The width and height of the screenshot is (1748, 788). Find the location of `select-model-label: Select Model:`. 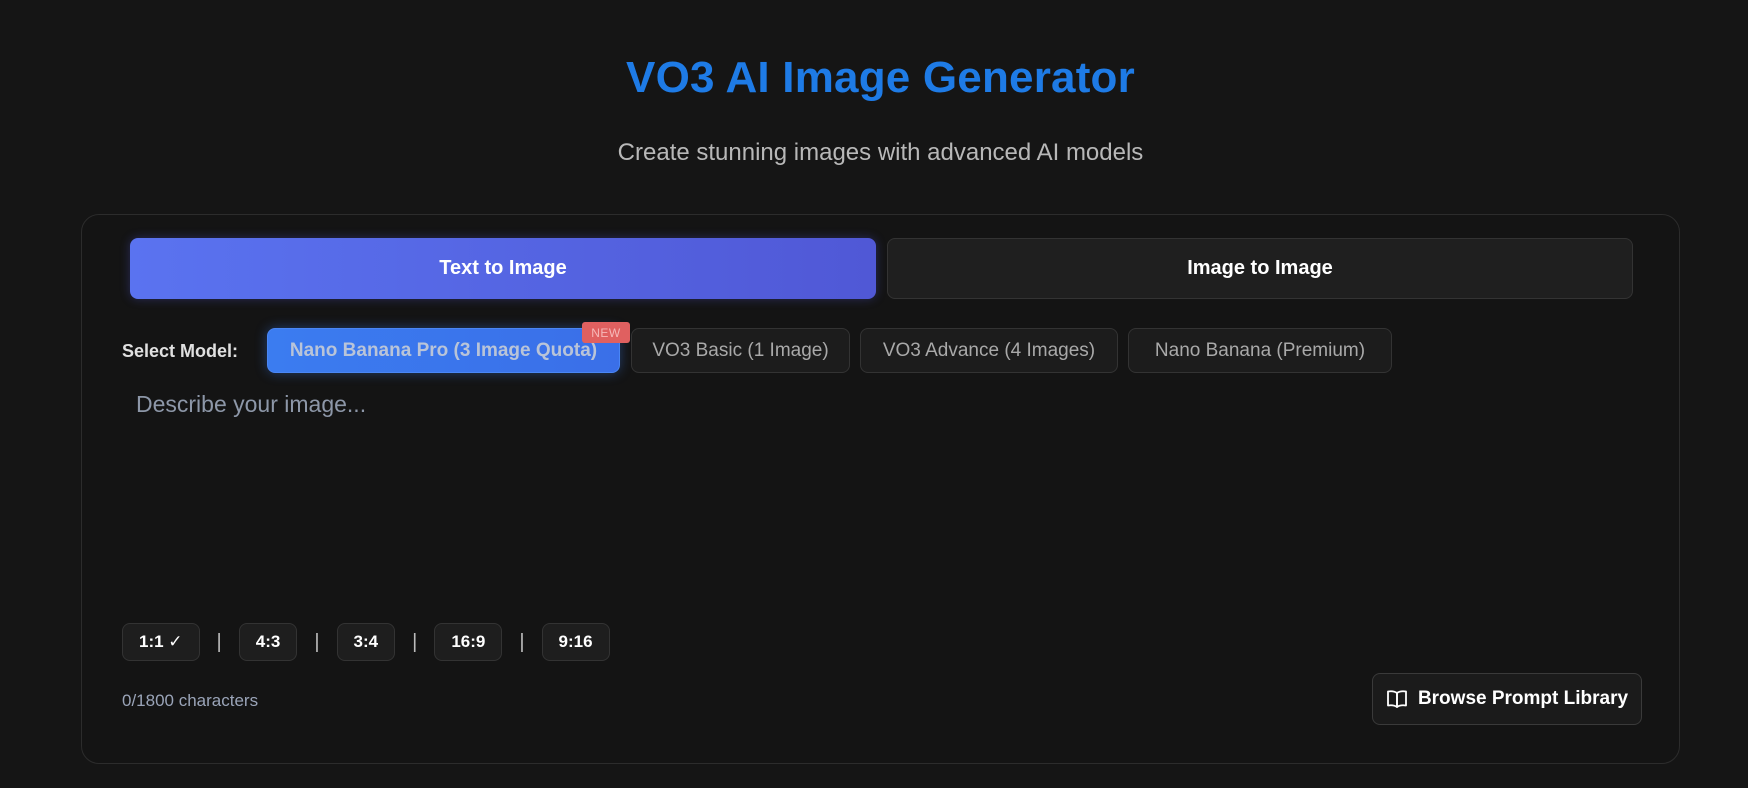

select-model-label: Select Model: is located at coordinates (180, 351).